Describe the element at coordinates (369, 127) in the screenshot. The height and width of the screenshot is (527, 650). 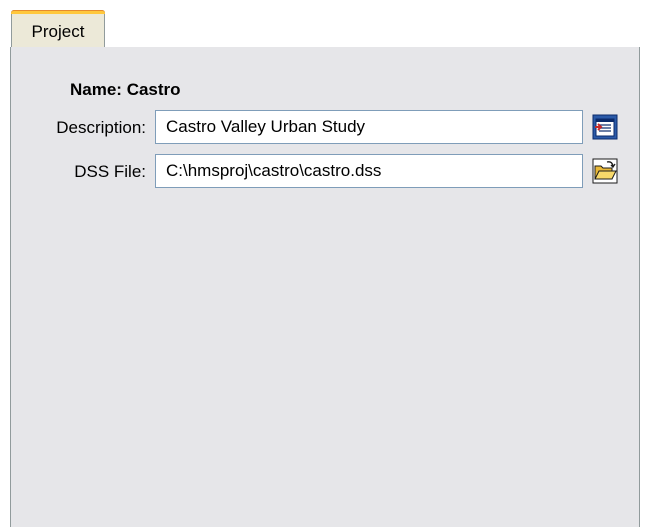
I see `description-field: Castro Valley Urban Study` at that location.